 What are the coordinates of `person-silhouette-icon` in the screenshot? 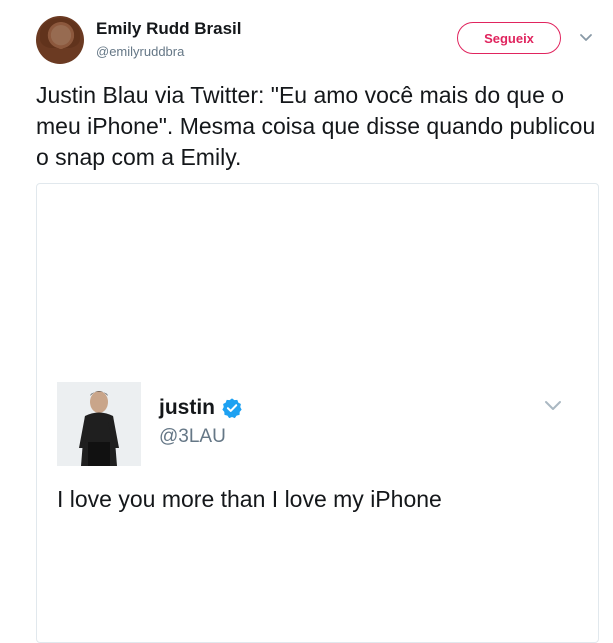 It's located at (99, 424).